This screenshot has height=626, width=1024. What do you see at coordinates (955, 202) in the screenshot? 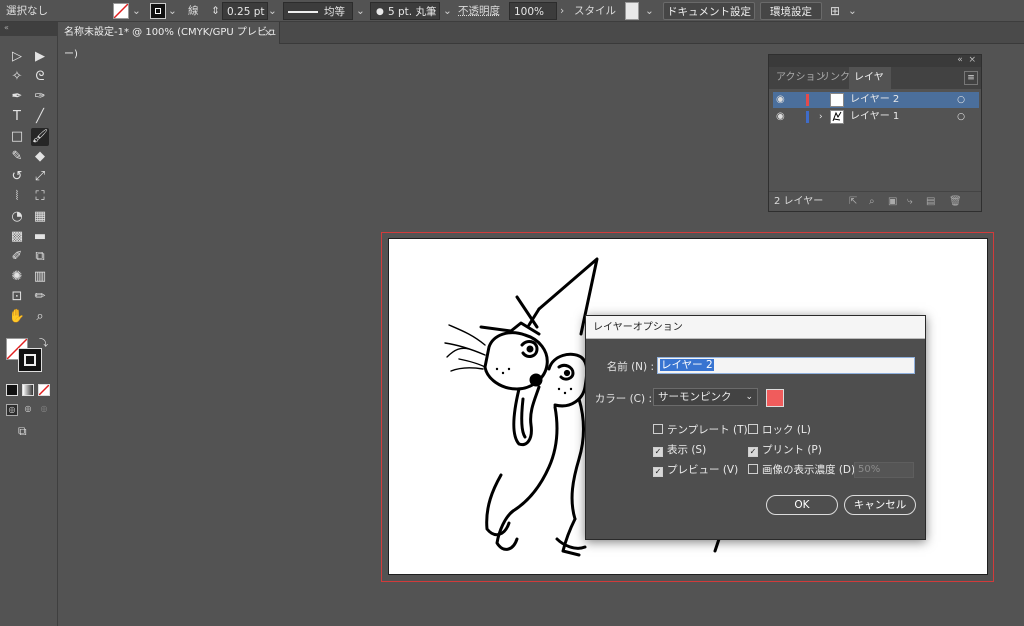
I see `trash-icon: 🗑` at bounding box center [955, 202].